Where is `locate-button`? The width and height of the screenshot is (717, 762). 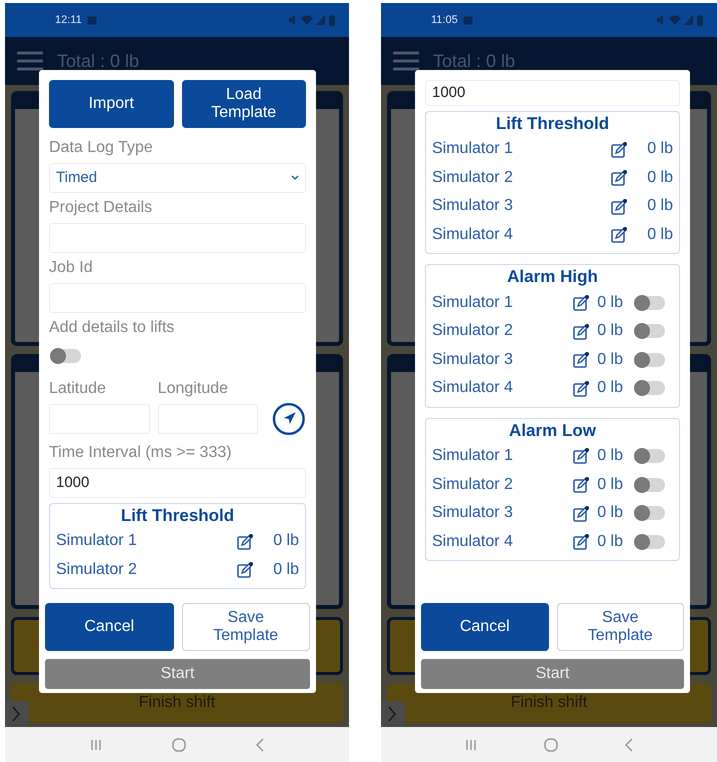
locate-button is located at coordinates (289, 419).